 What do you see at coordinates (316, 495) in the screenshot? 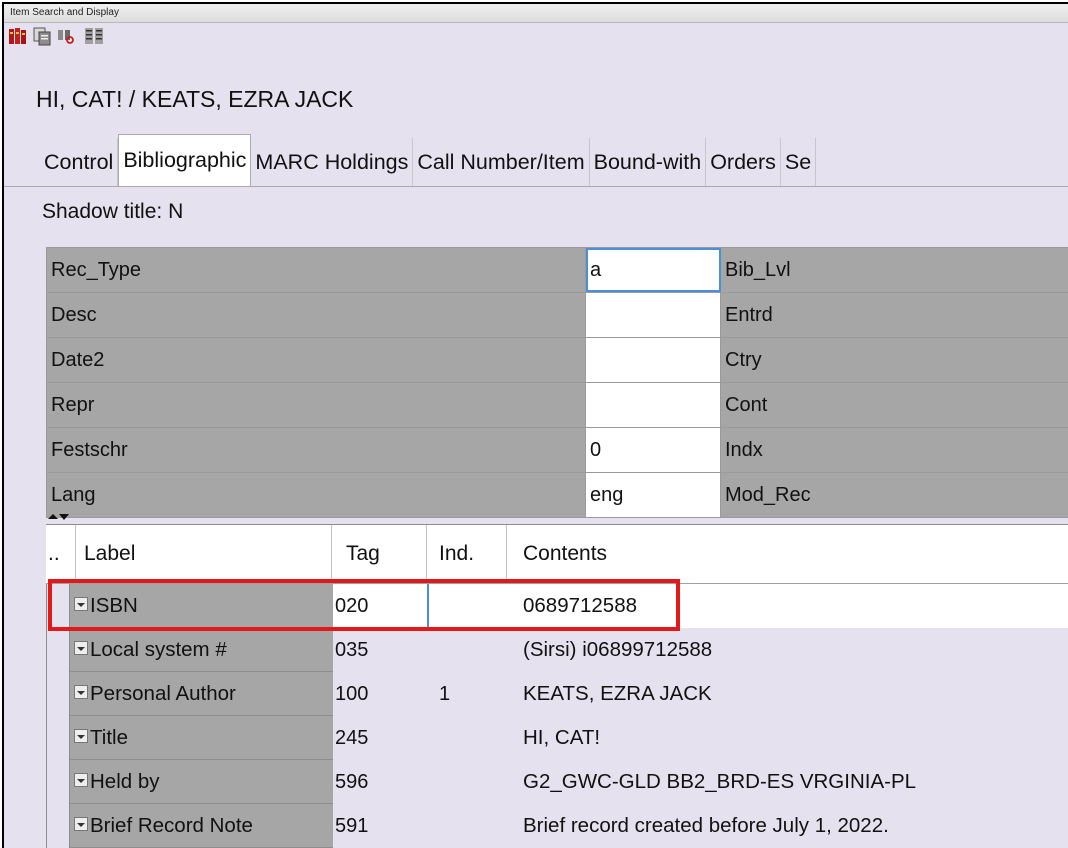
I see `fixed-field-label: Lang` at bounding box center [316, 495].